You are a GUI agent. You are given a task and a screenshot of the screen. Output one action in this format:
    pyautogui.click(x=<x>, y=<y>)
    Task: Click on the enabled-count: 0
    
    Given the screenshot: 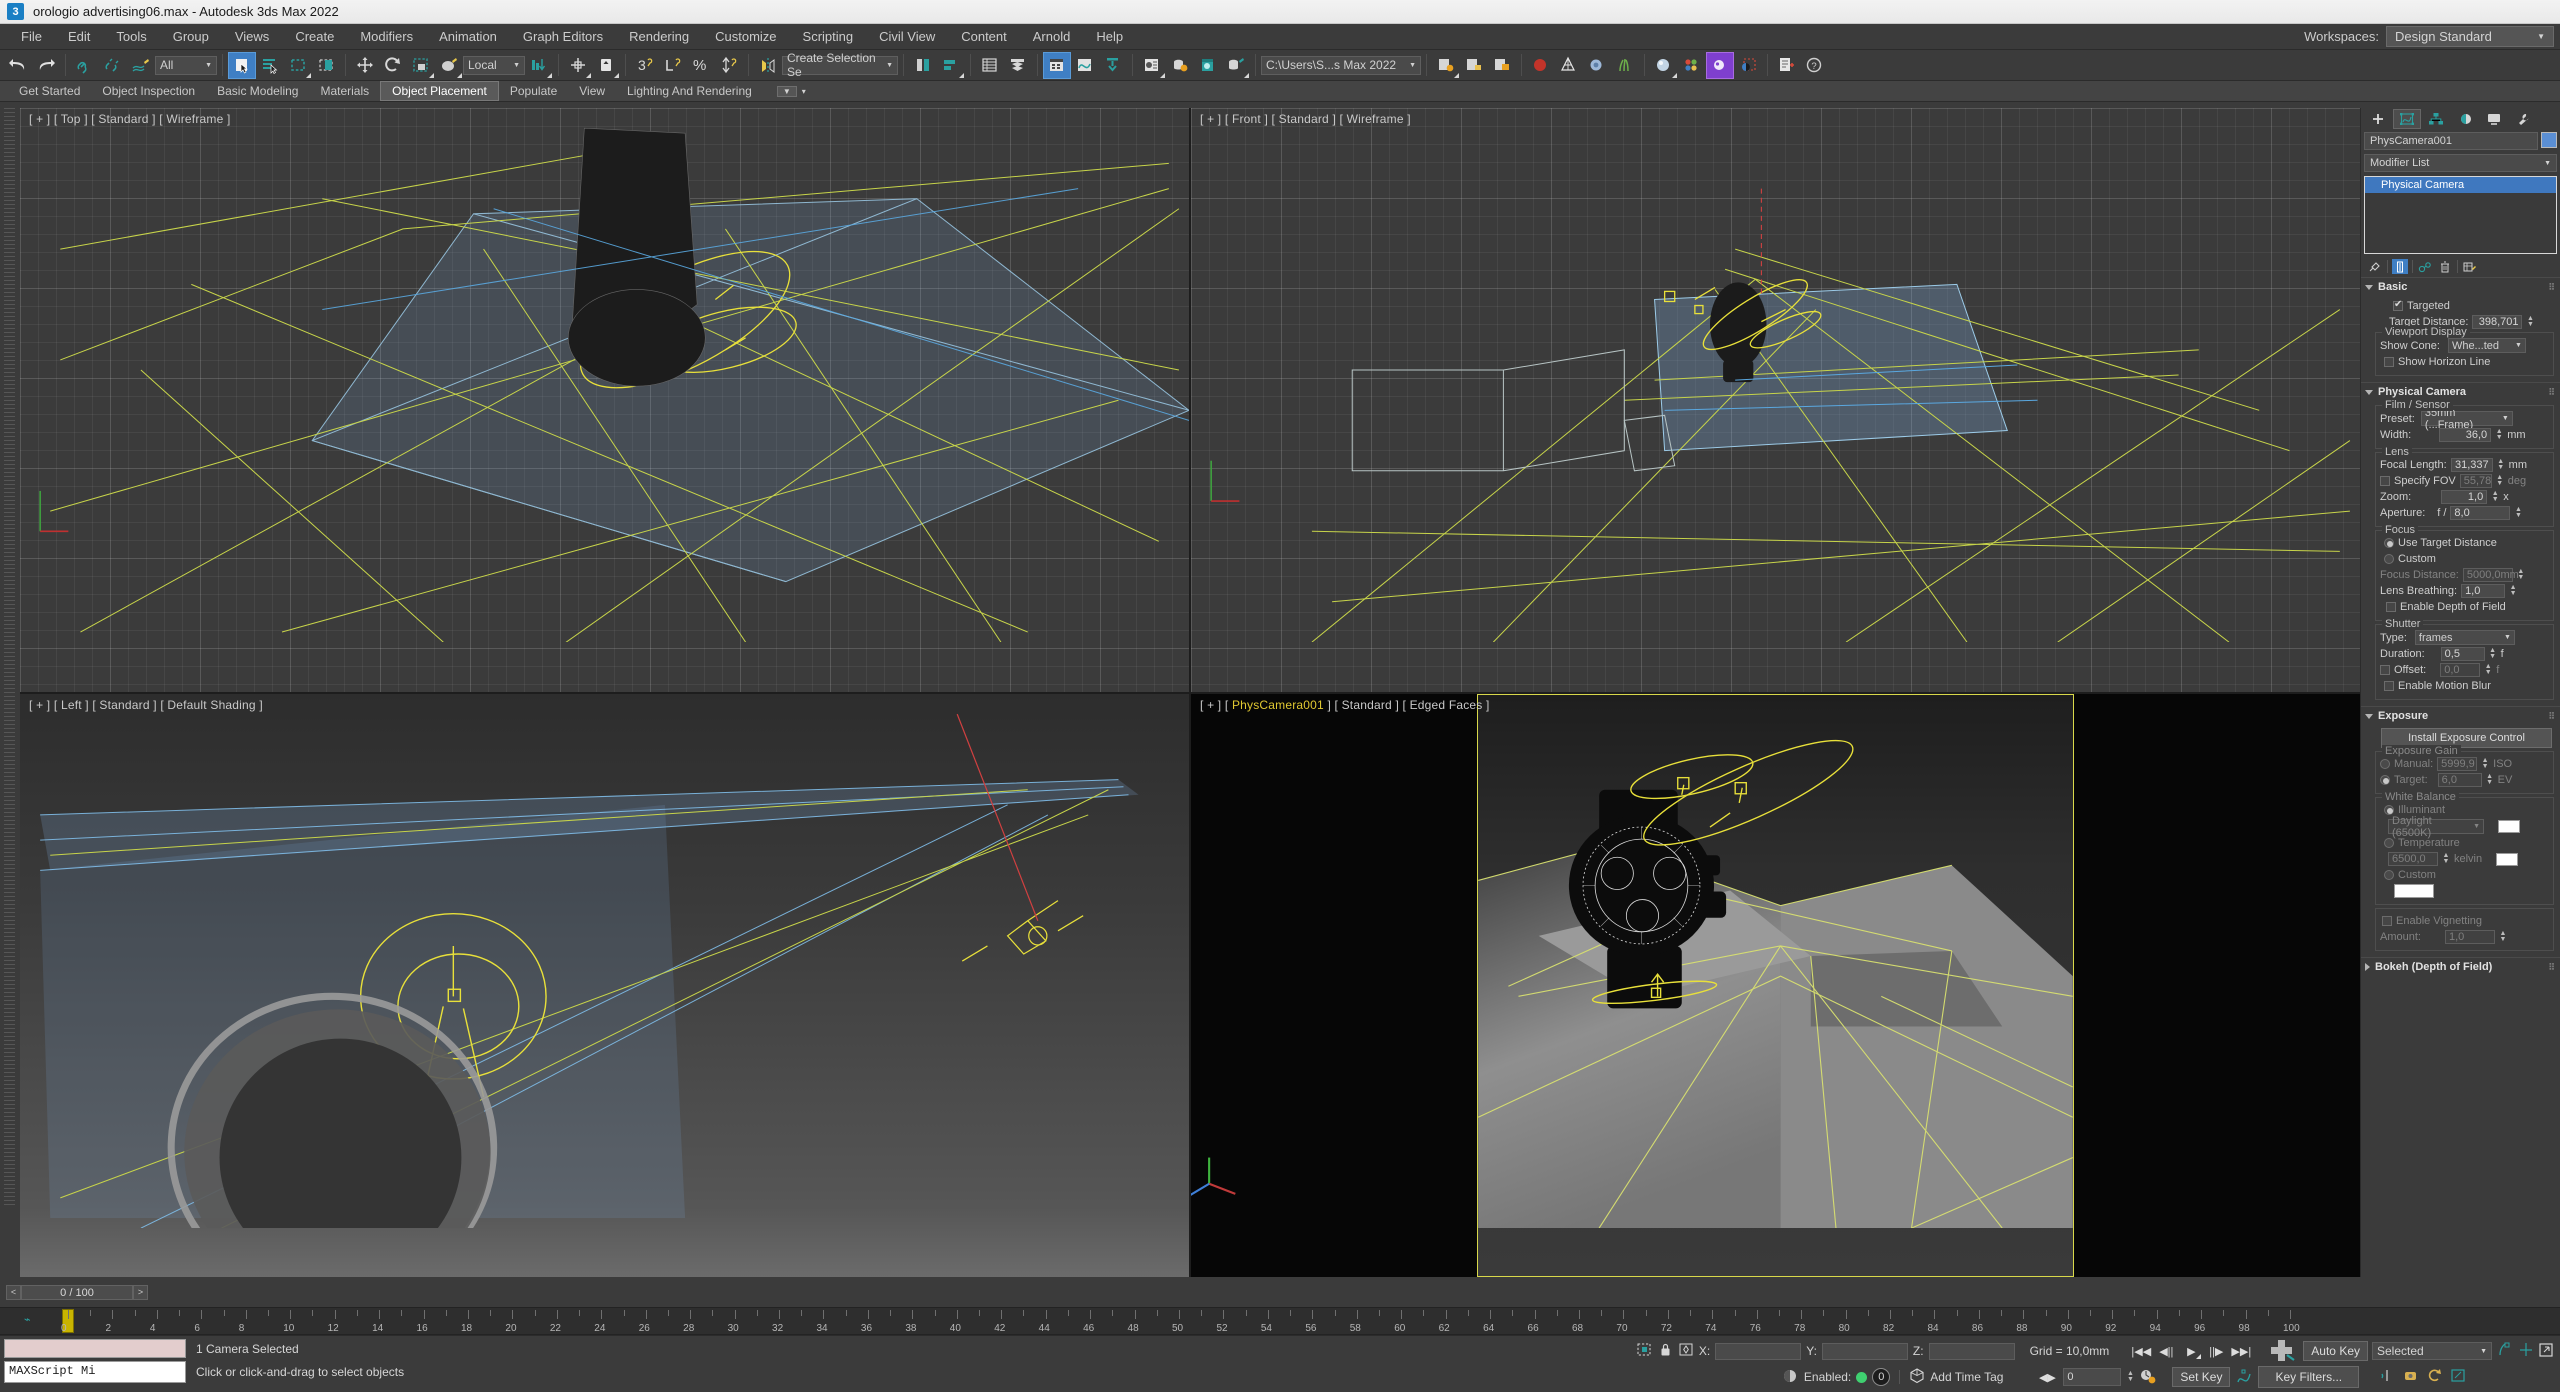 What is the action you would take?
    pyautogui.click(x=1881, y=1377)
    